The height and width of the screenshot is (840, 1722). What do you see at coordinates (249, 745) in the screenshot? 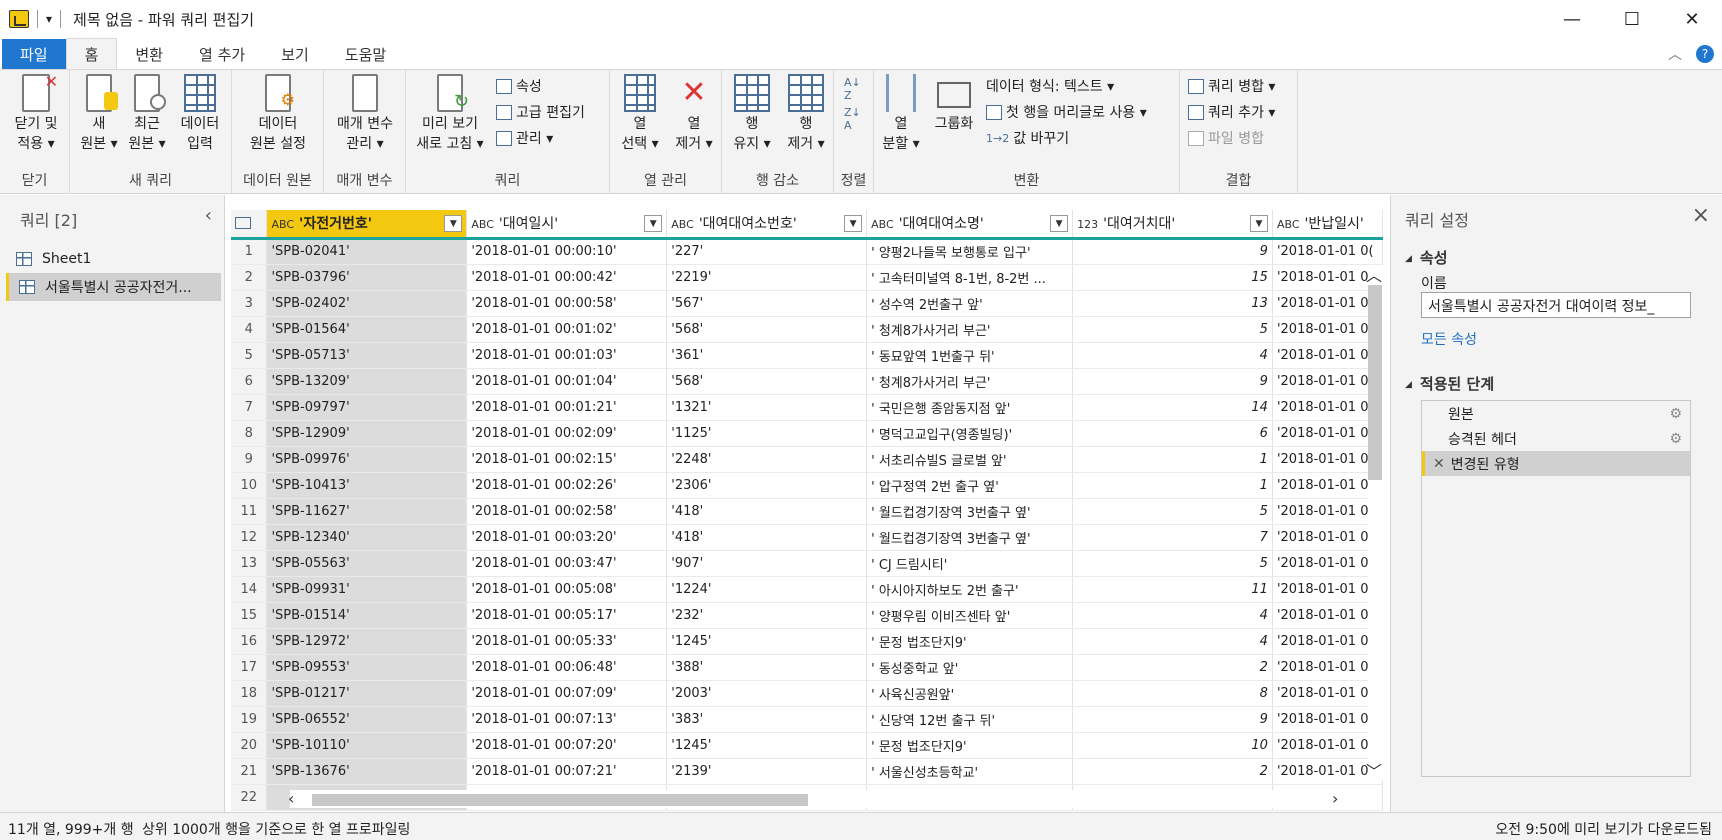
I see `row-number: 20` at bounding box center [249, 745].